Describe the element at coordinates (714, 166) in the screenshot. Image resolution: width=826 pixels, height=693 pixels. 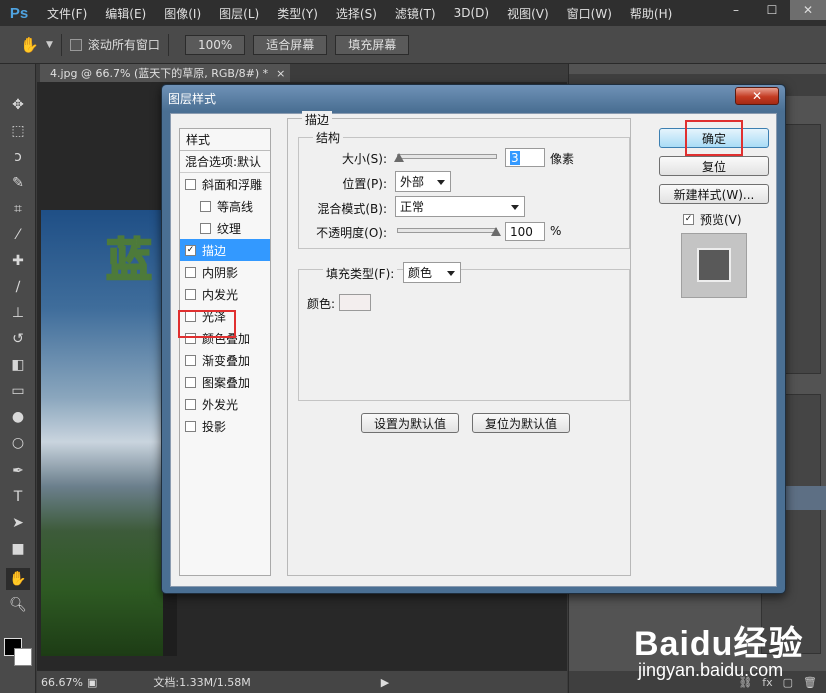
I see `reset-button: 复位` at that location.